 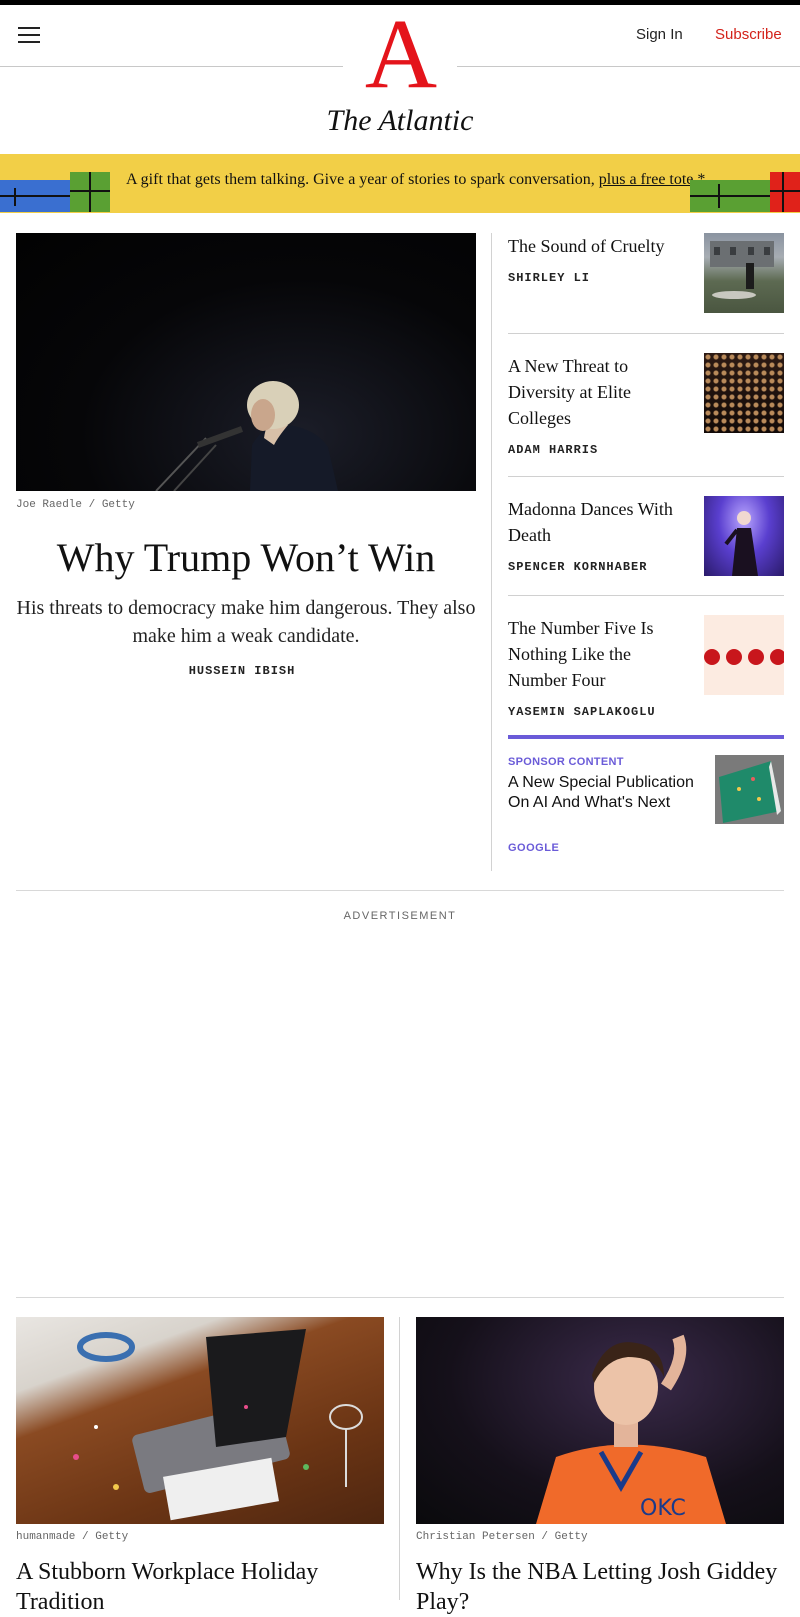 What do you see at coordinates (582, 712) in the screenshot?
I see `side-story-byline: YASEMIN SAPLAKOGLU` at bounding box center [582, 712].